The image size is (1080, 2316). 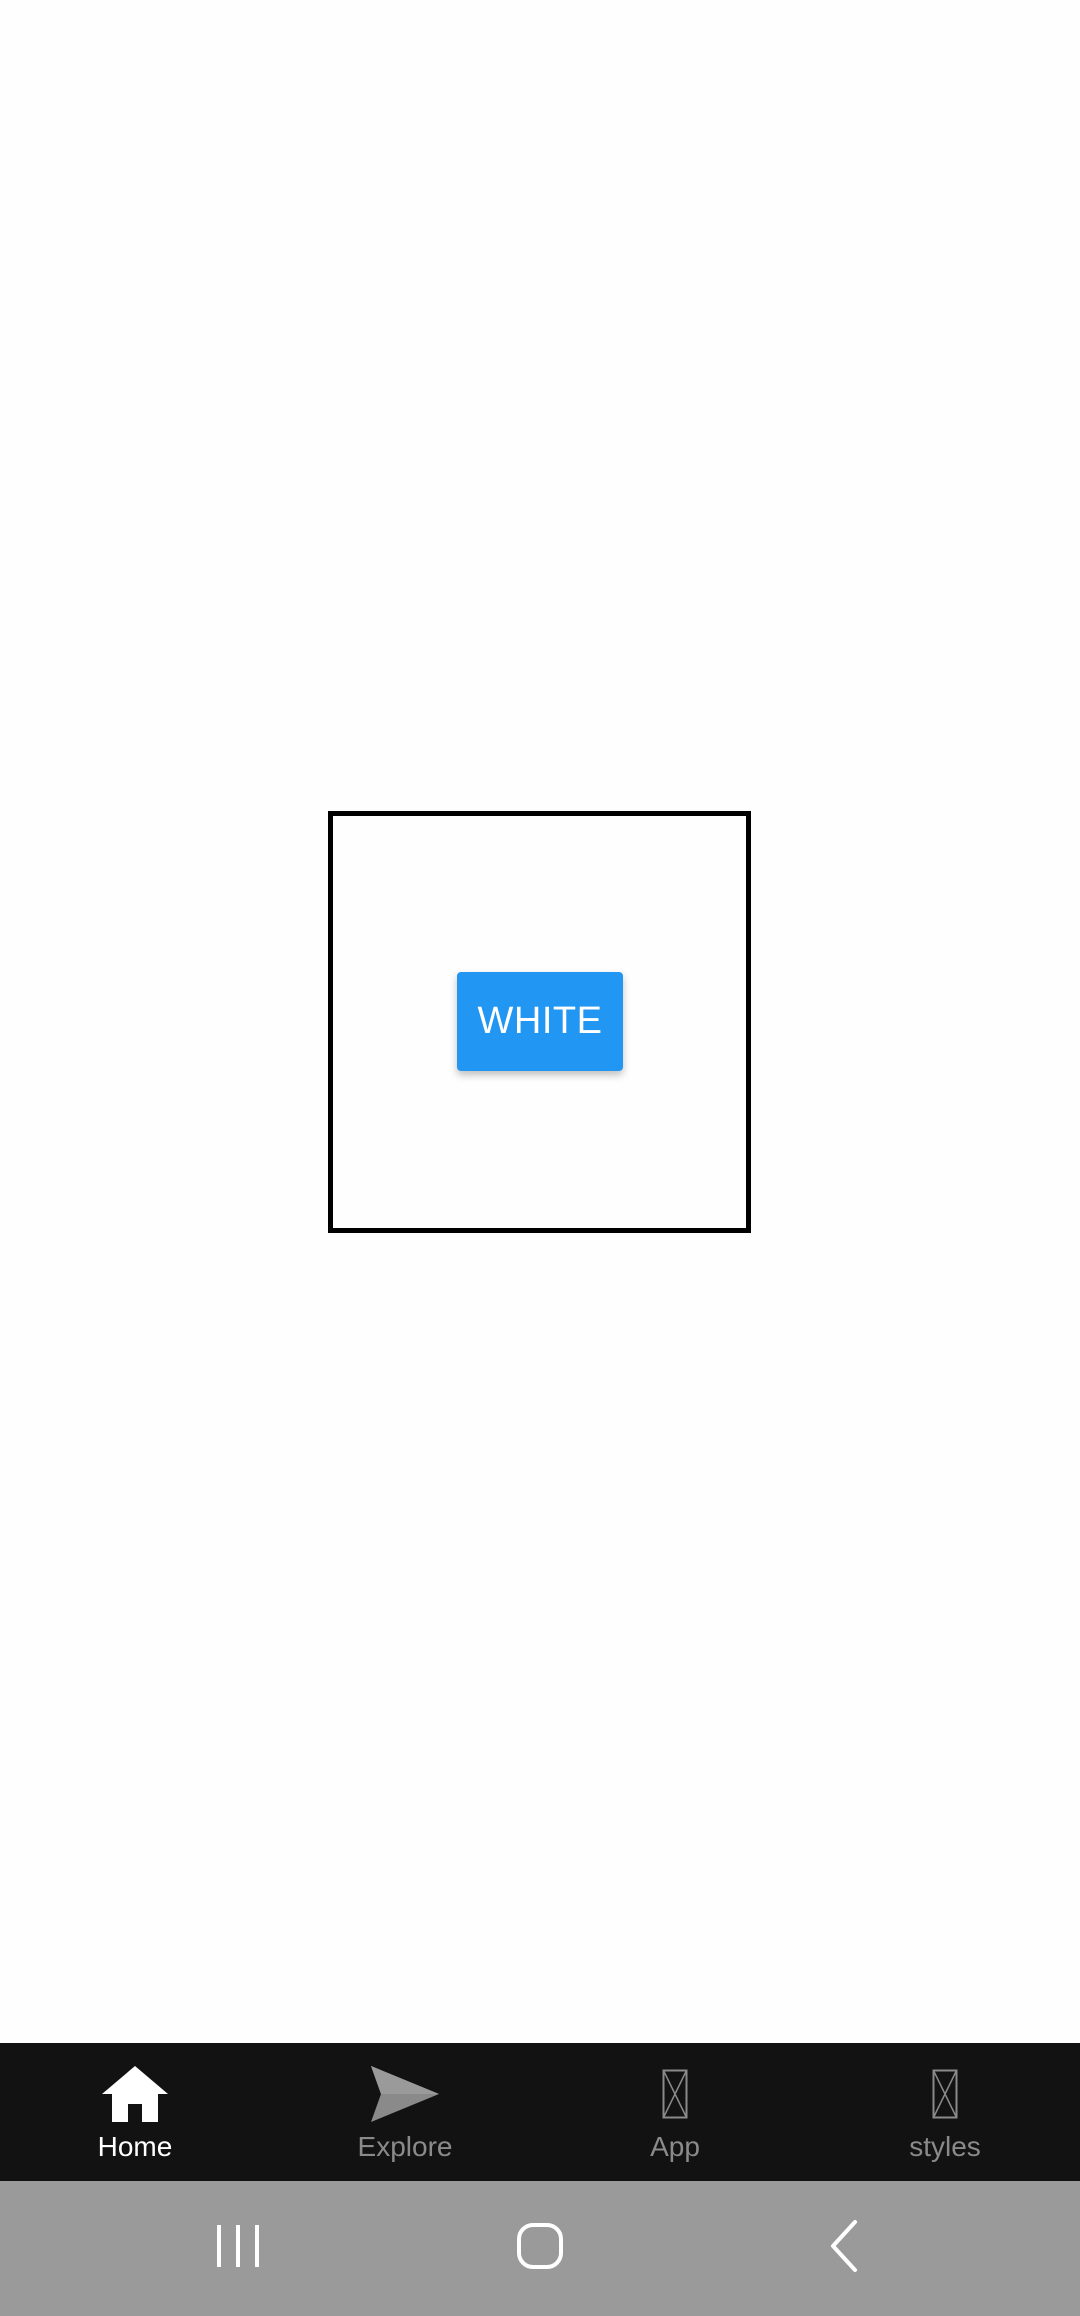 I want to click on recent-apps-button, so click(x=238, y=2248).